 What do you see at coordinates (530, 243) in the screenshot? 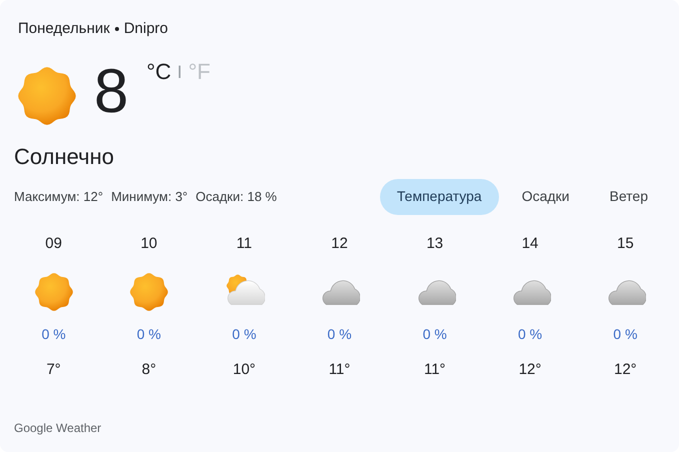
I see `hour-label: 14` at bounding box center [530, 243].